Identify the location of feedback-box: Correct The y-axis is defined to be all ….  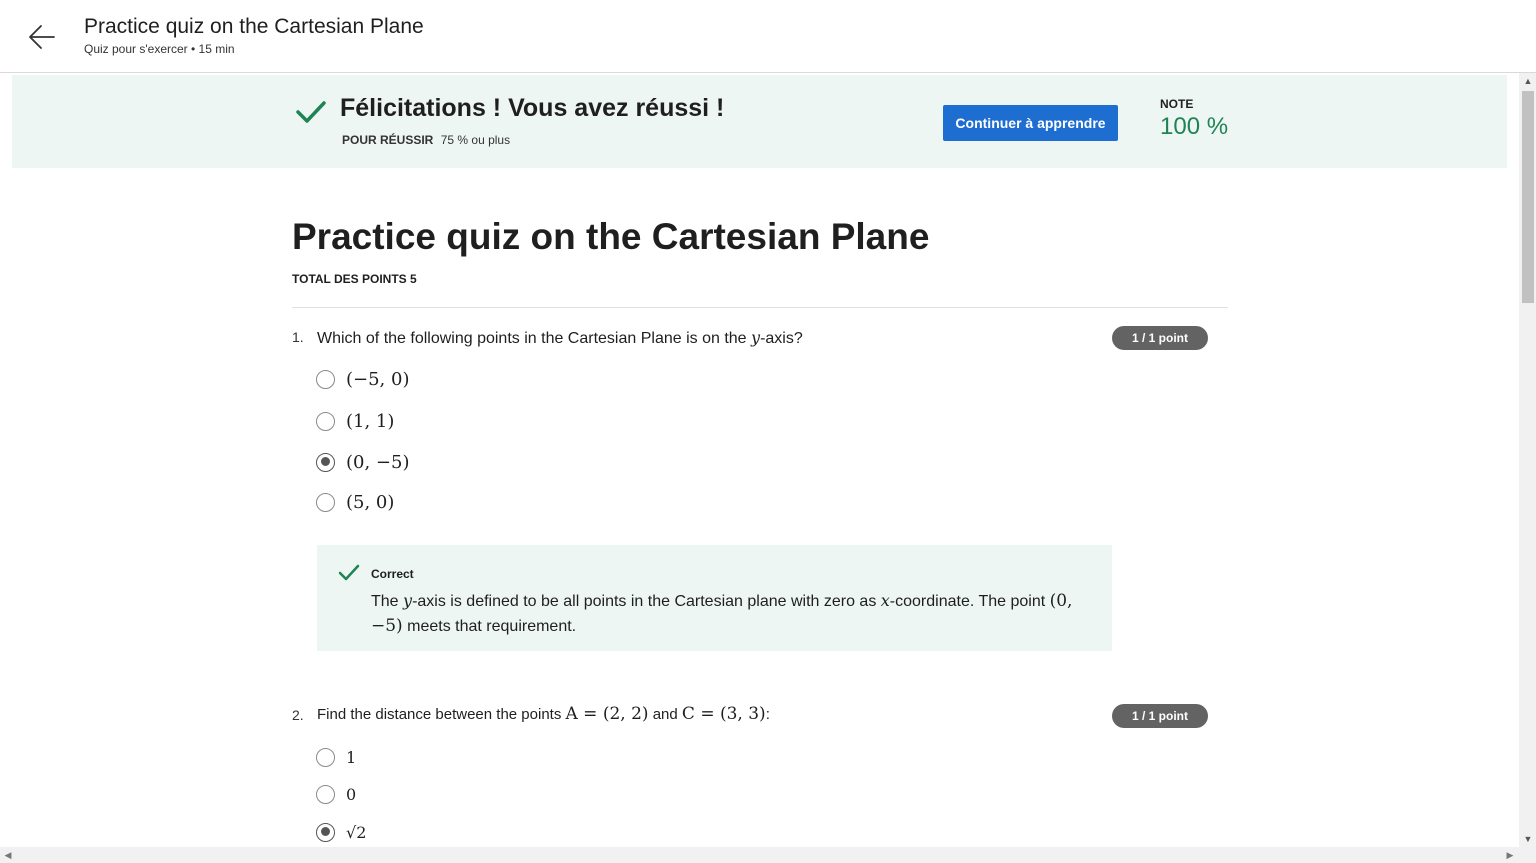
(714, 598).